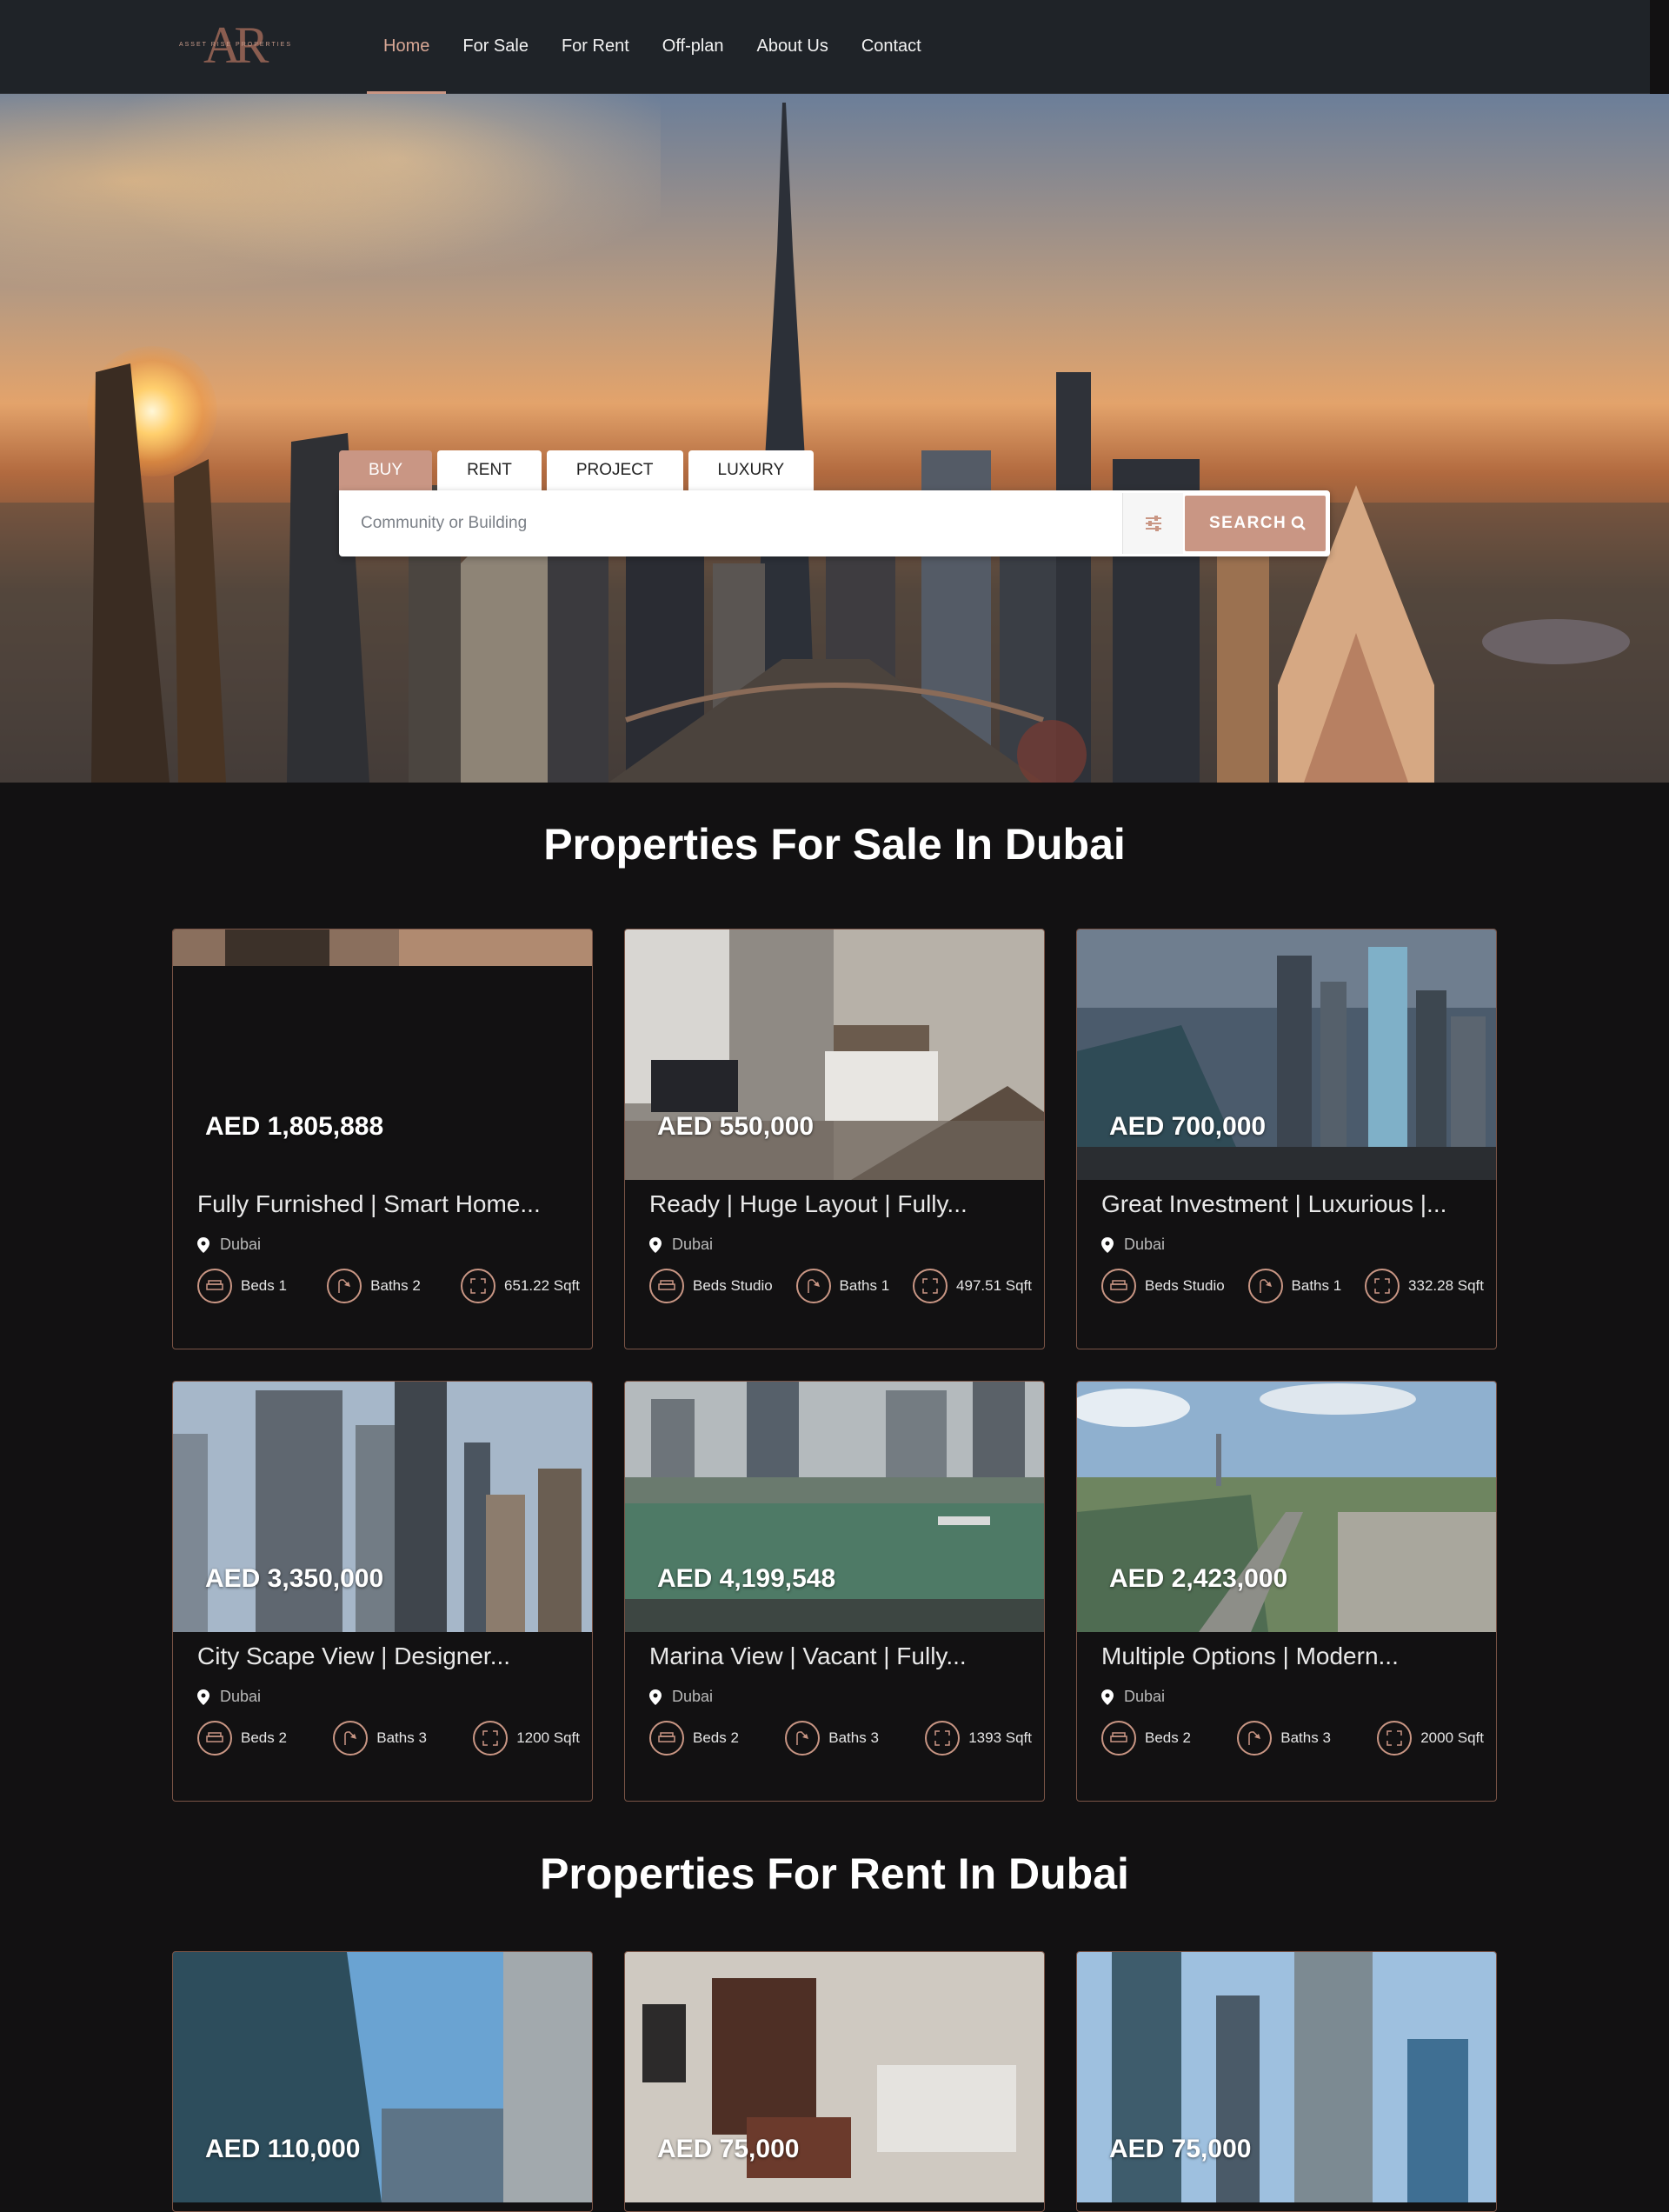 This screenshot has height=2212, width=1669. I want to click on property-price: AED 3,350,000, so click(294, 1578).